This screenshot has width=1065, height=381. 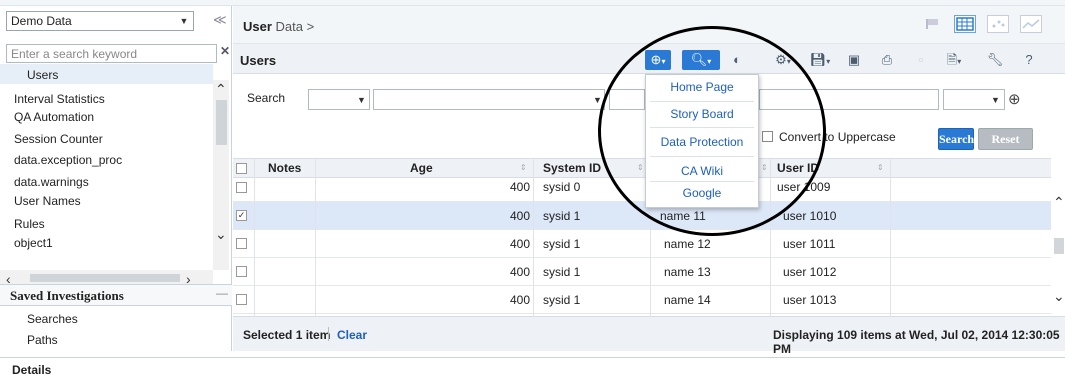 I want to click on column-header-system-id: System ID, so click(x=572, y=168).